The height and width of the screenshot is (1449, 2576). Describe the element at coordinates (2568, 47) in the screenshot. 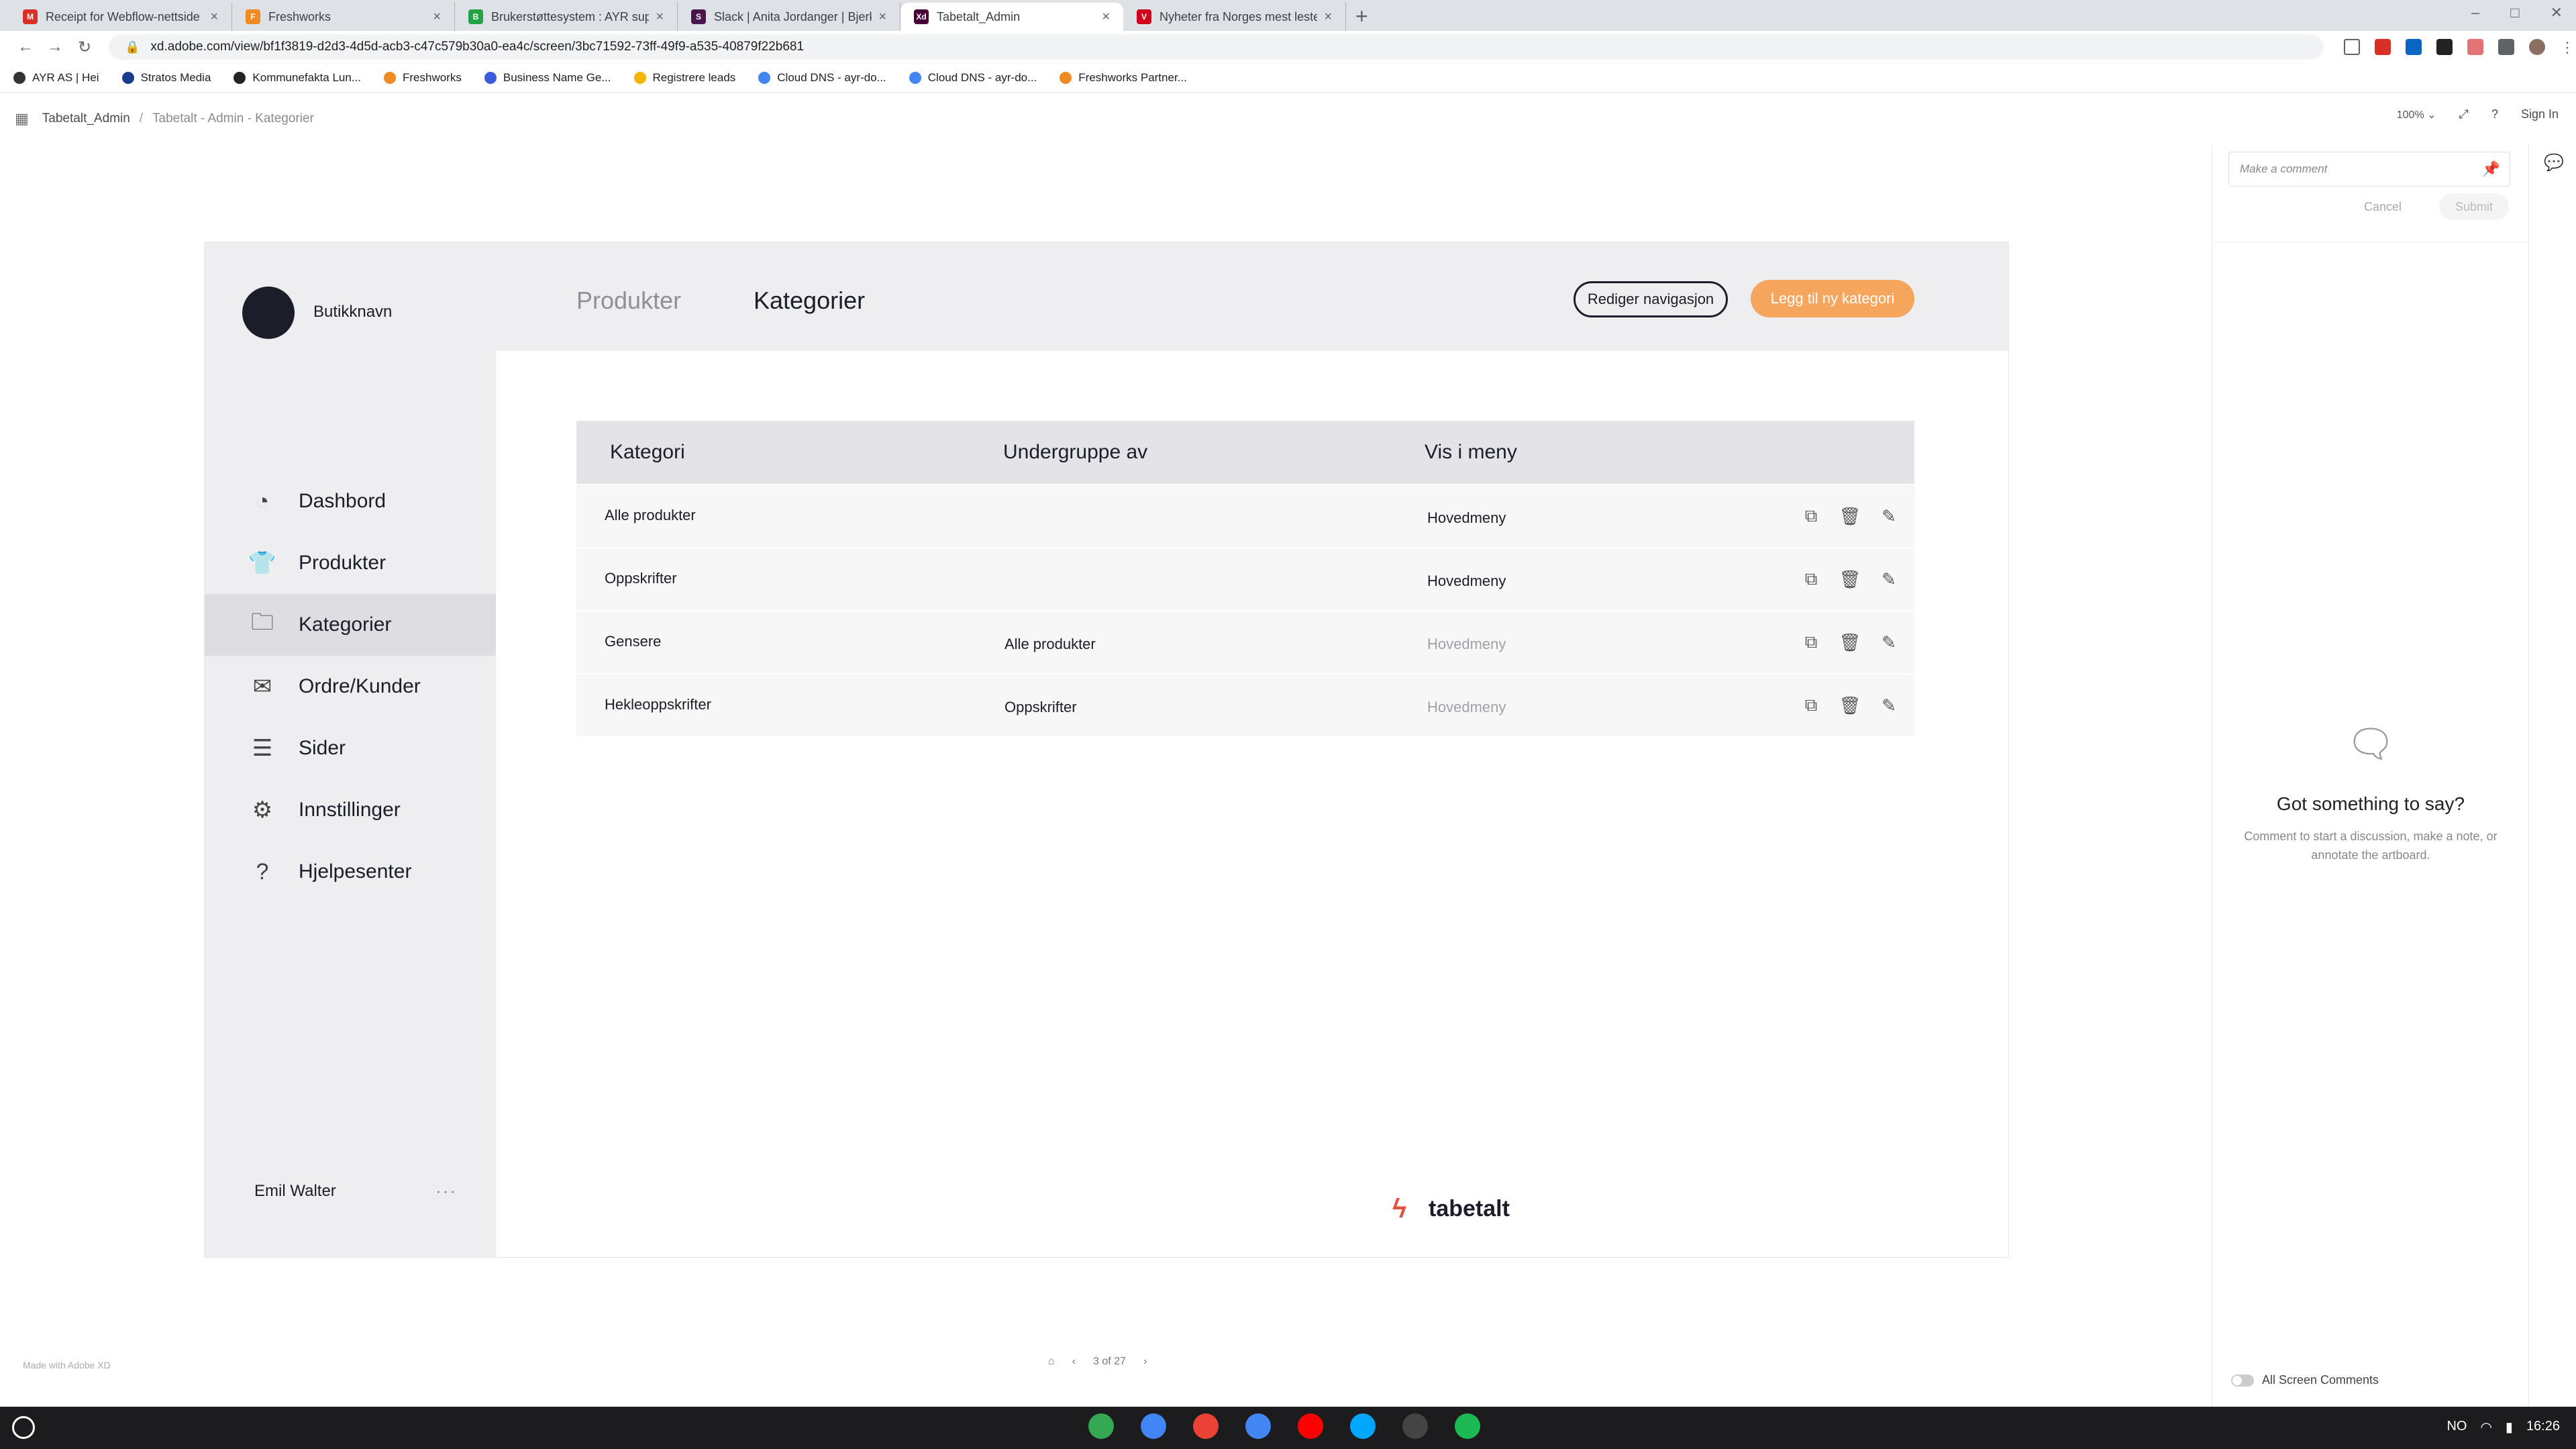

I see `menu-dots-icon: ⋮` at that location.